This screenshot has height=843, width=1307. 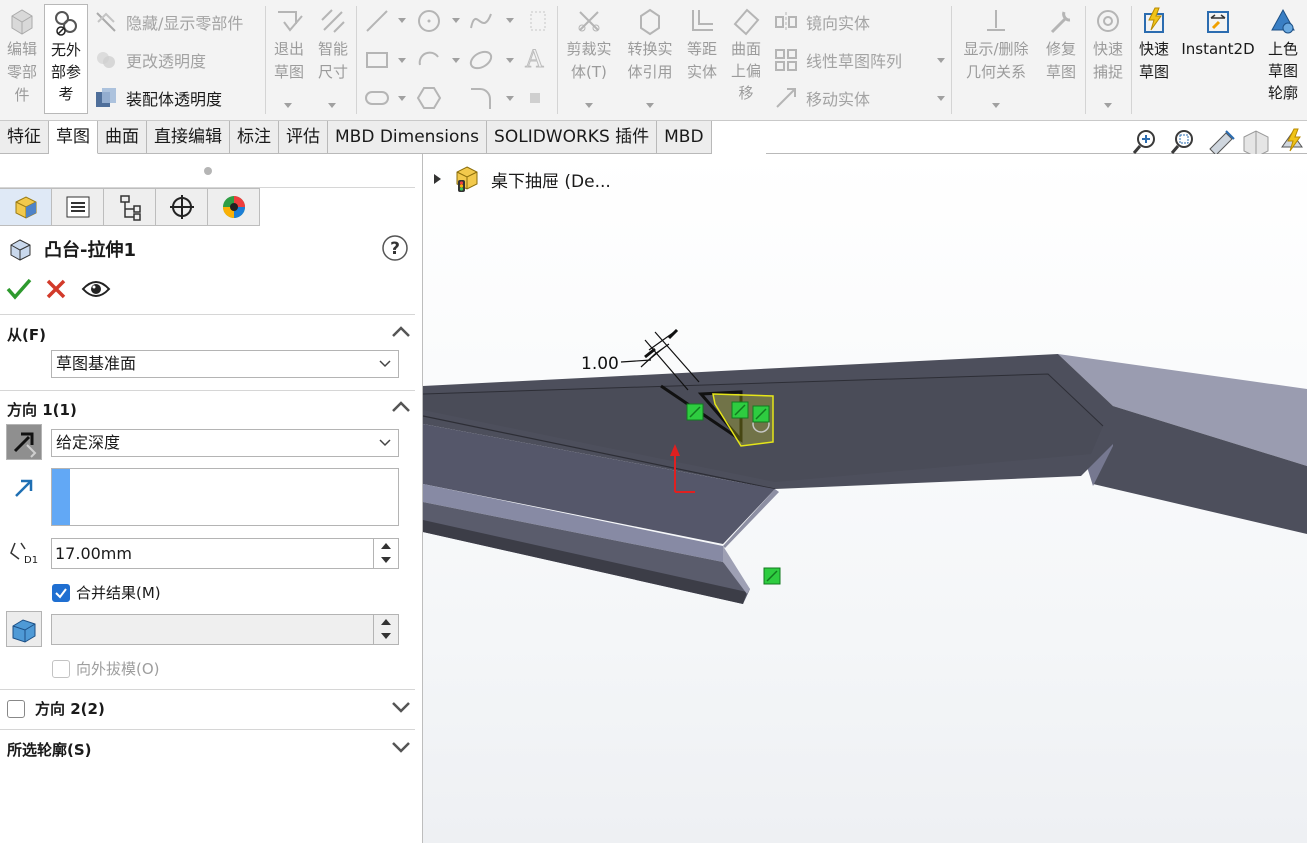 What do you see at coordinates (1108, 105) in the screenshot?
I see `quick-snaps-dropdown-arrow` at bounding box center [1108, 105].